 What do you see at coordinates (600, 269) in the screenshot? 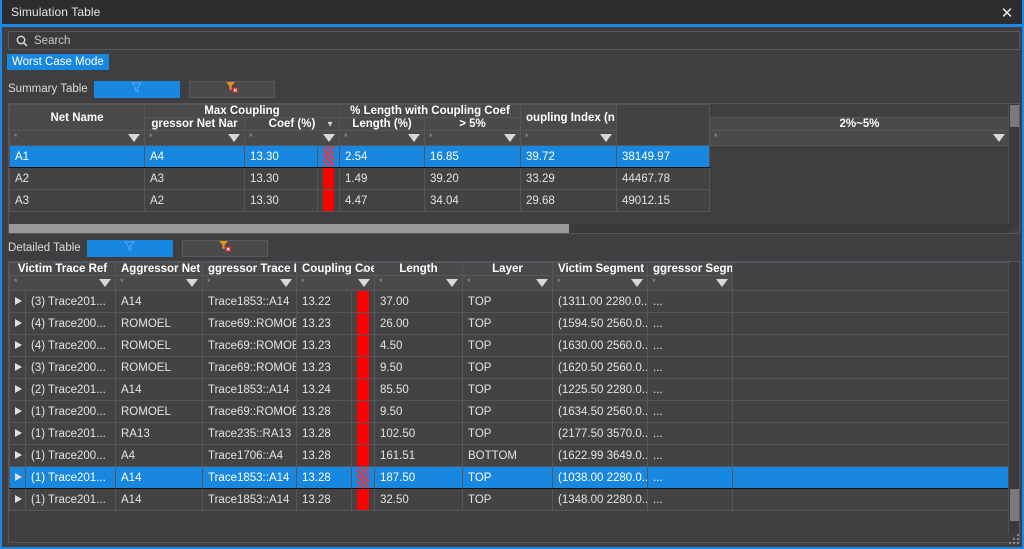
I see `detailed-col-victim-segment: Victim Segment` at bounding box center [600, 269].